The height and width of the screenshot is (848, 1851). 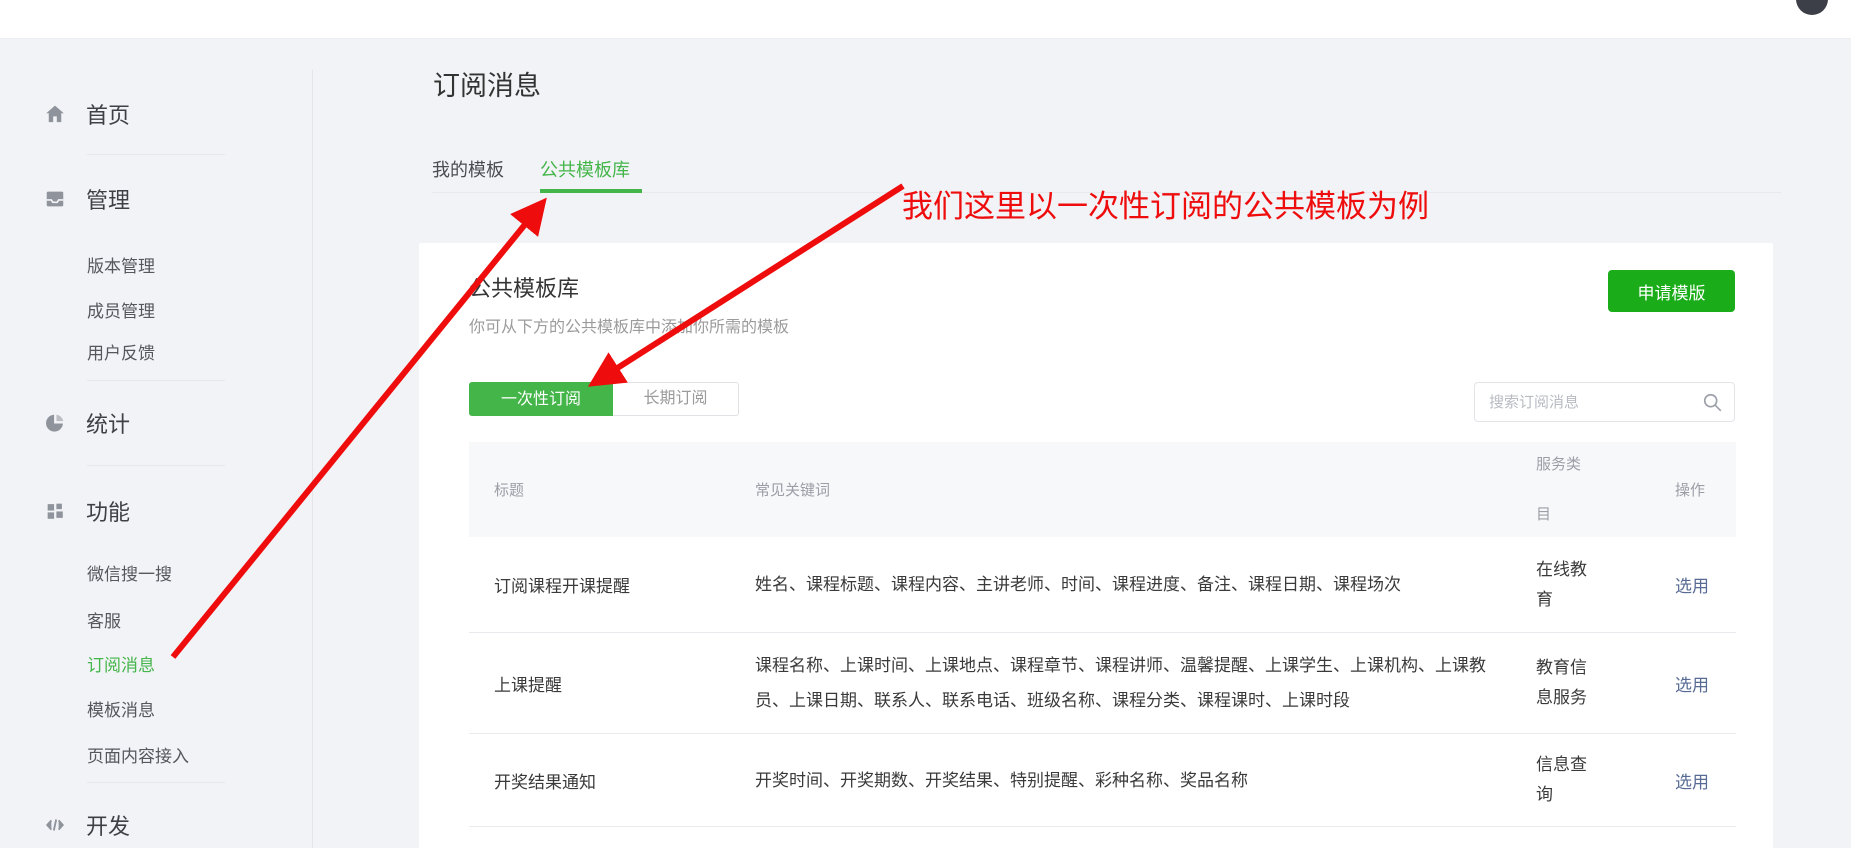 I want to click on sidebar-item-customer-service: 客服, so click(x=104, y=619).